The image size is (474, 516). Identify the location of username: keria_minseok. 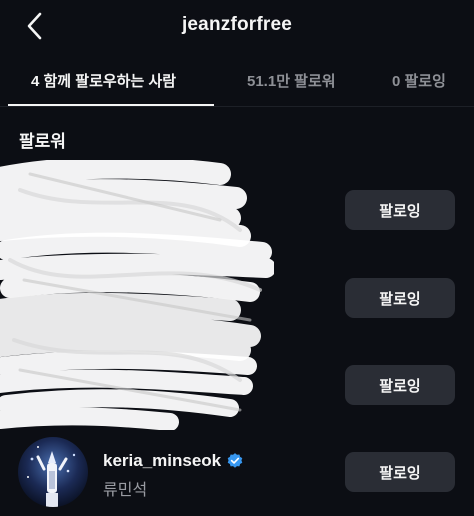
(162, 460).